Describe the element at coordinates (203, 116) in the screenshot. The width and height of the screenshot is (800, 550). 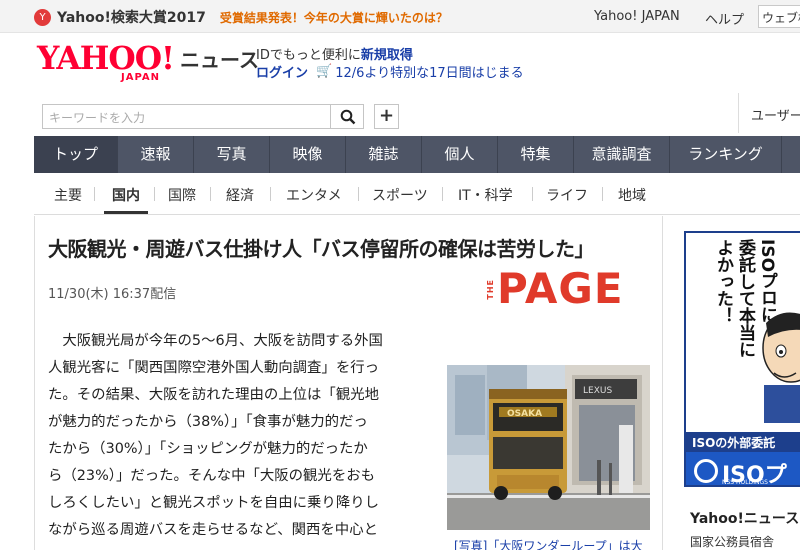
I see `keyword-search-input: キーワードを入力` at that location.